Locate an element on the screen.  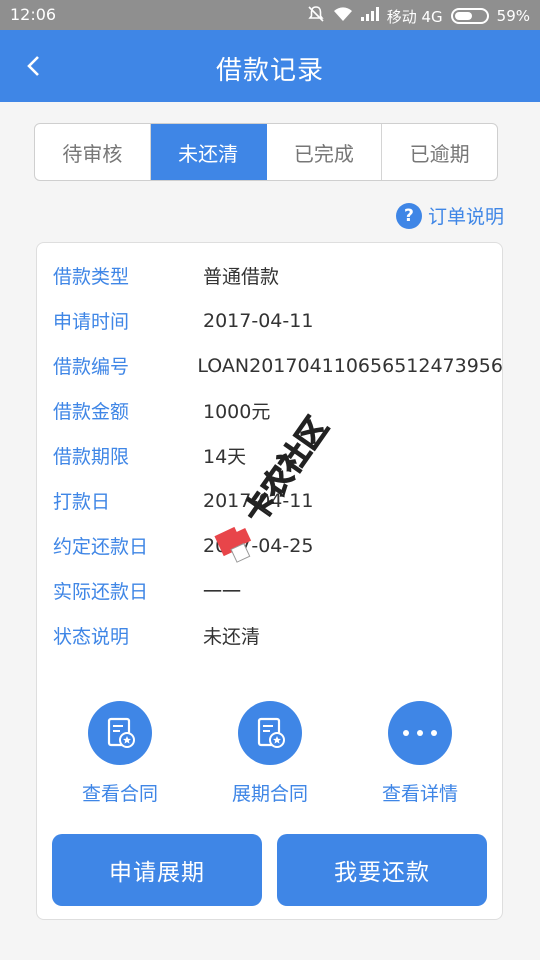
detail-row: 借款类型 普通借款 is located at coordinates (277, 275).